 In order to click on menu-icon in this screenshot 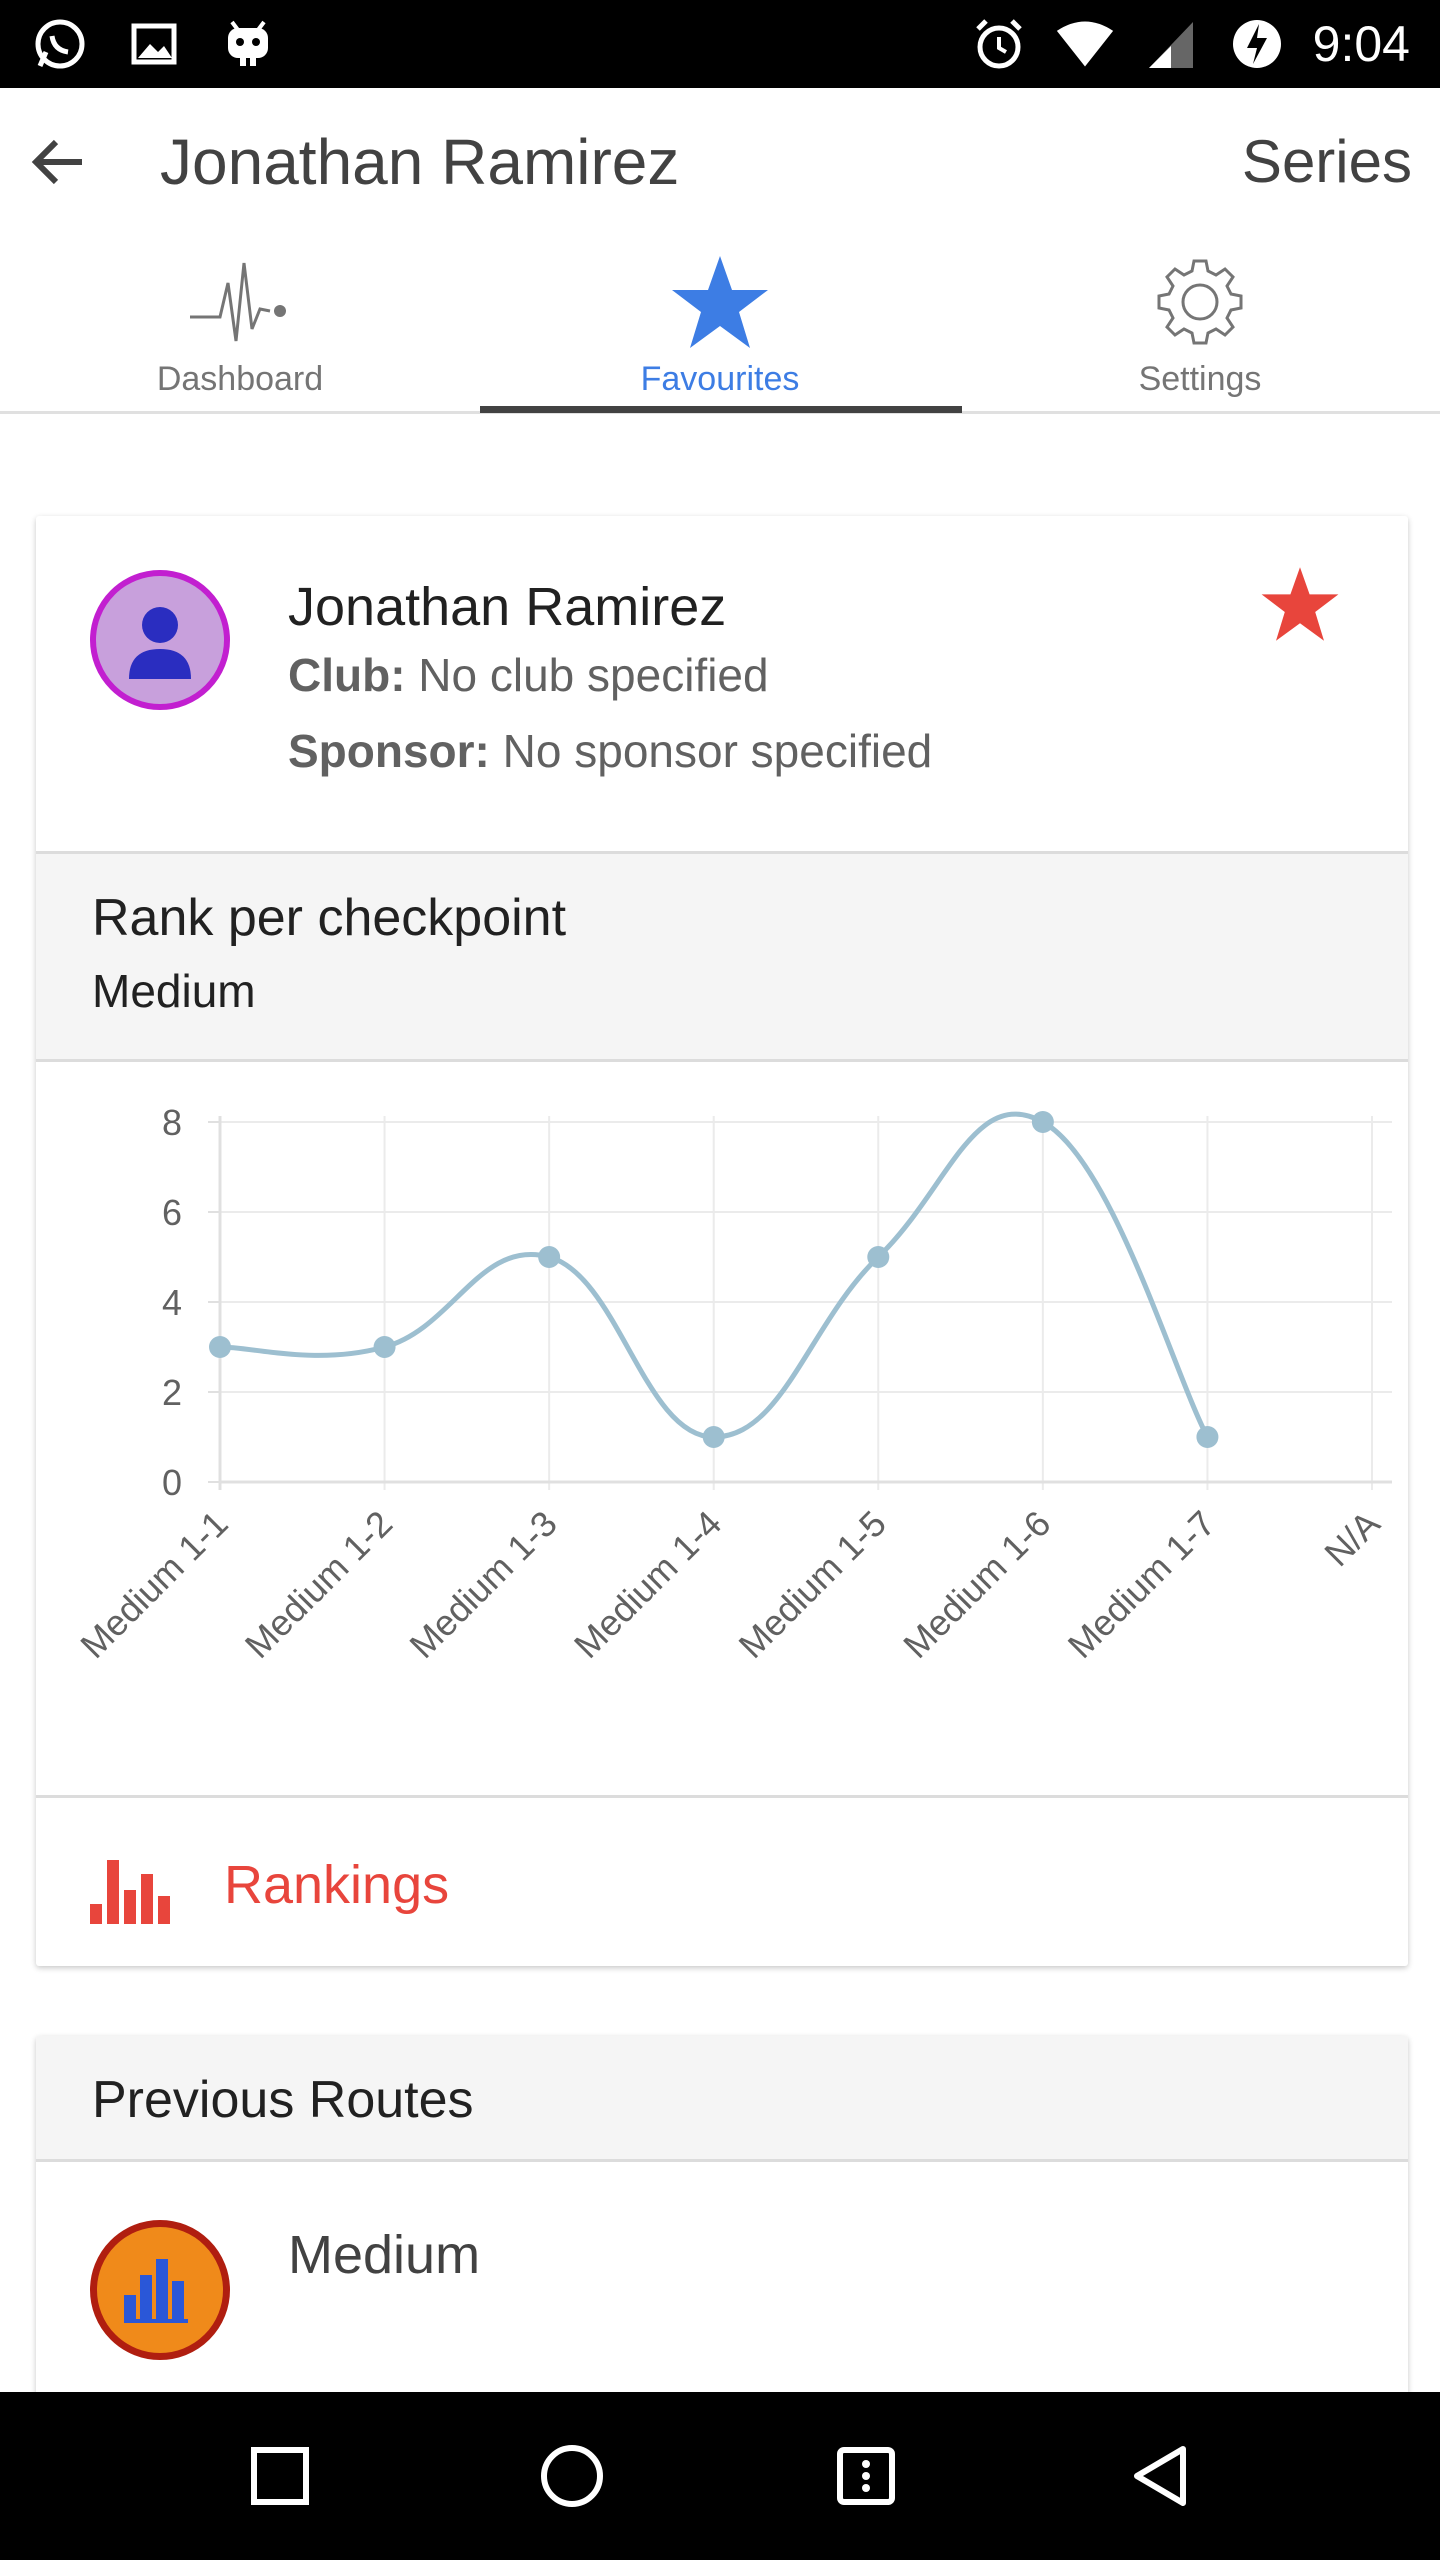, I will do `click(866, 2476)`.